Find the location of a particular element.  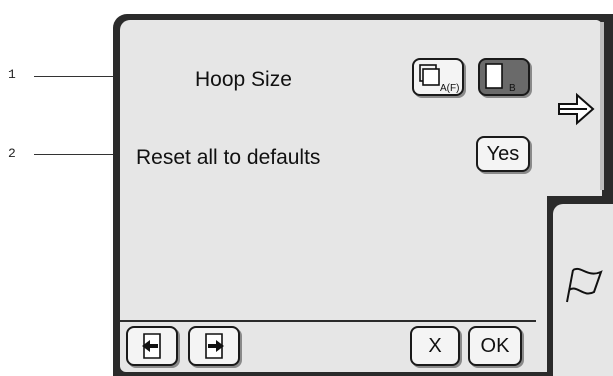

callout-number-1: 1 is located at coordinates (12, 74).